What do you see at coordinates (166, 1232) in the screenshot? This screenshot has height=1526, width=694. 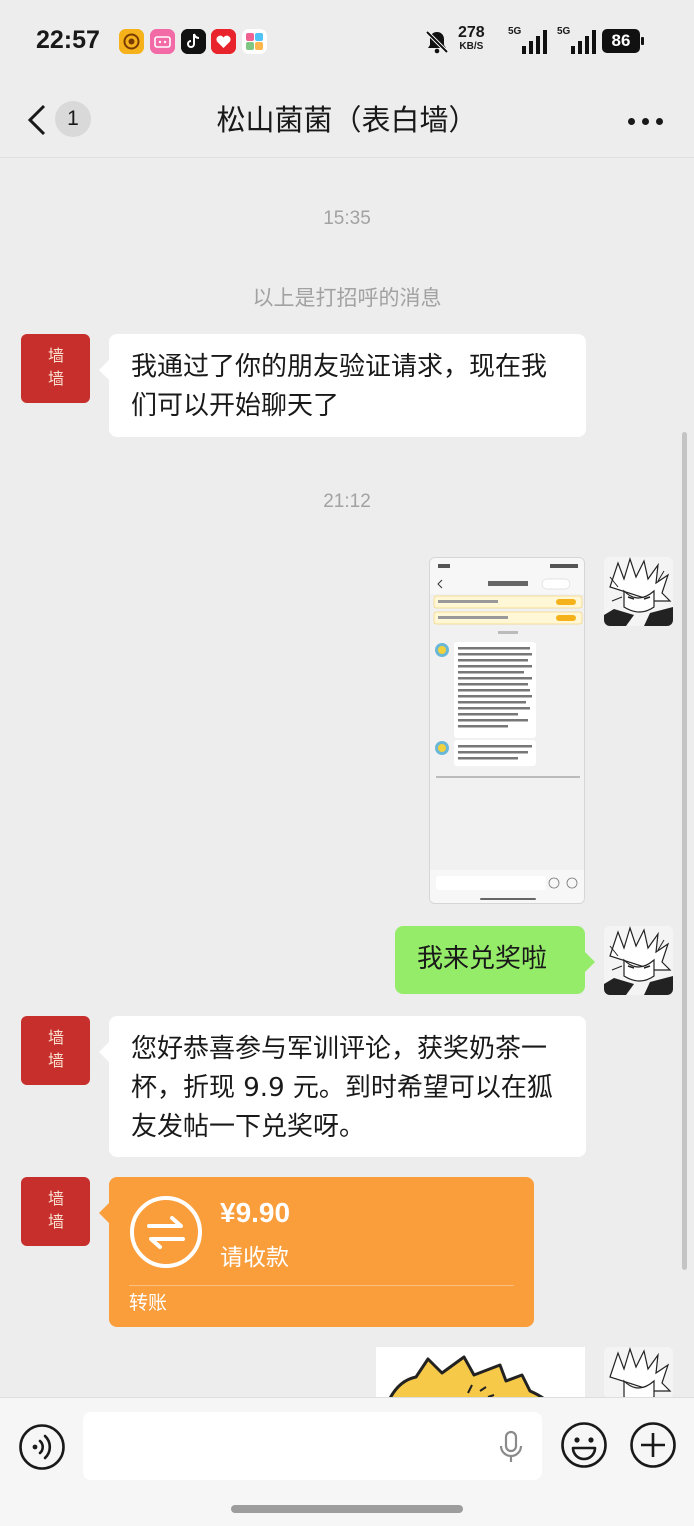 I see `transfer-arrows-icon` at bounding box center [166, 1232].